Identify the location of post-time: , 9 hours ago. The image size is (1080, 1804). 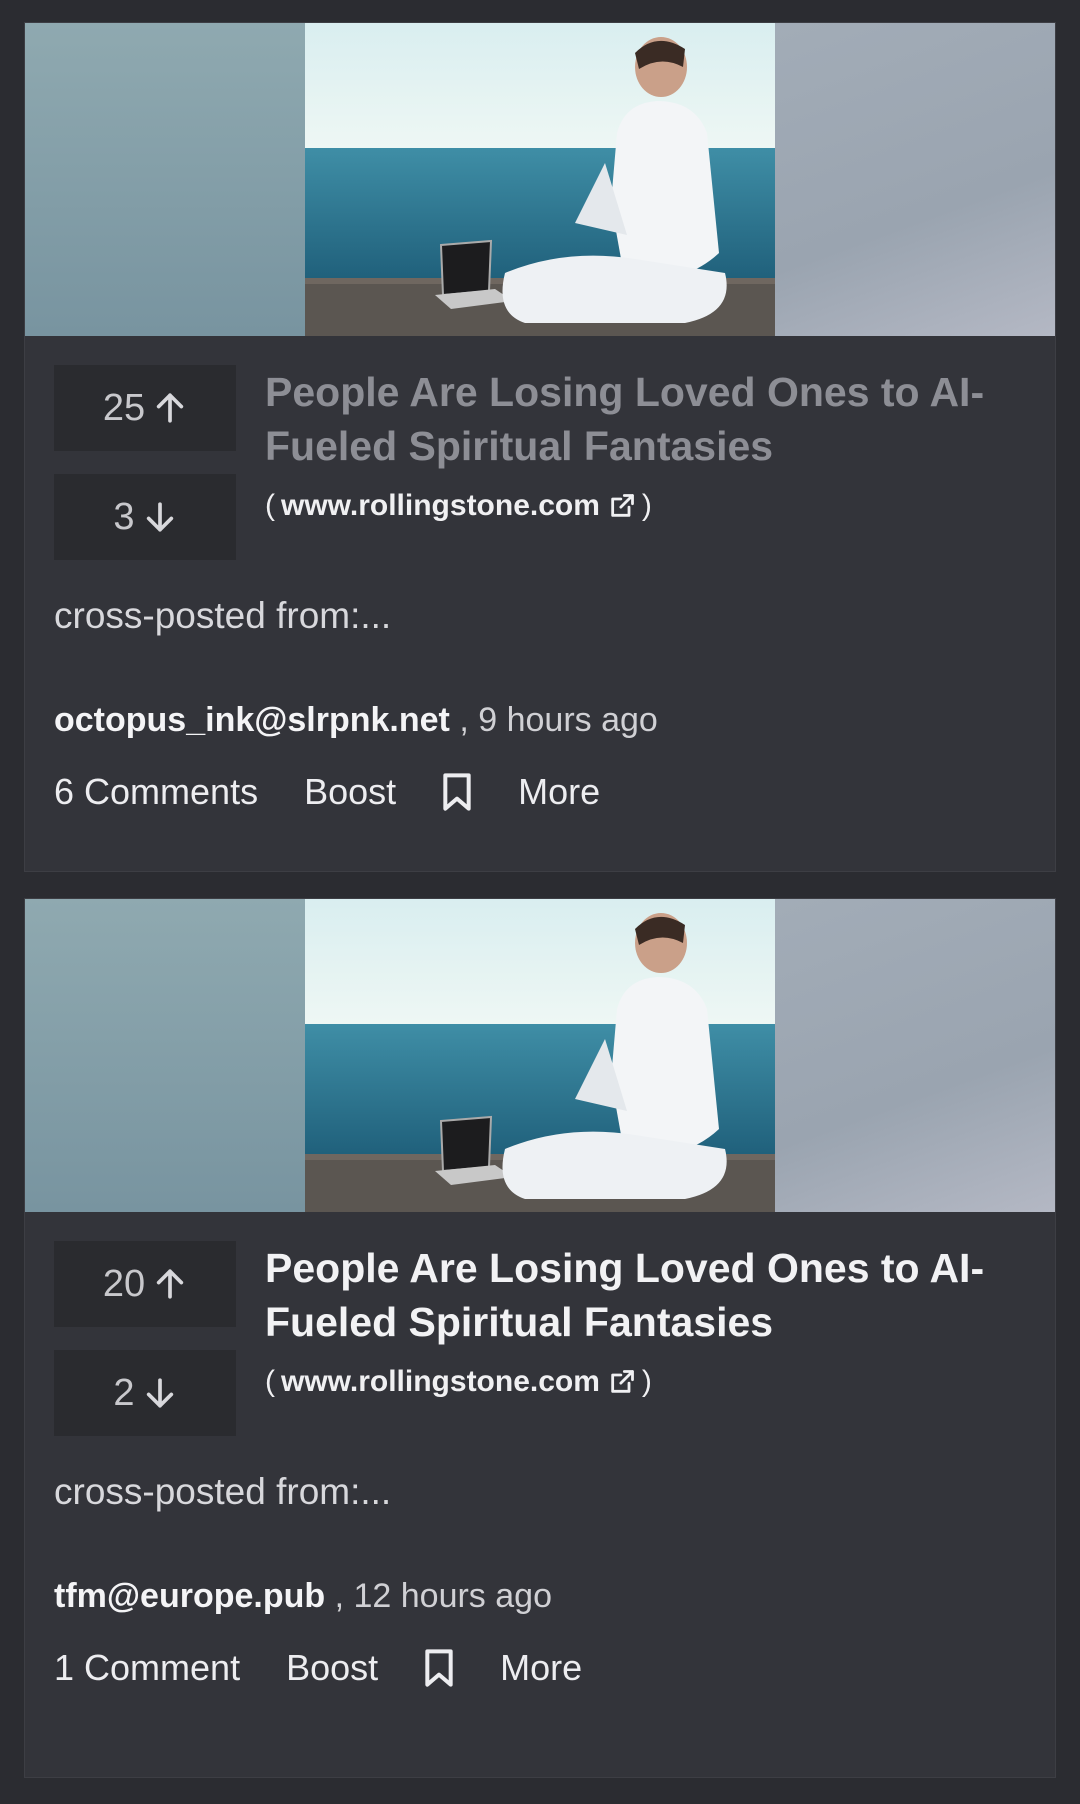
(558, 720).